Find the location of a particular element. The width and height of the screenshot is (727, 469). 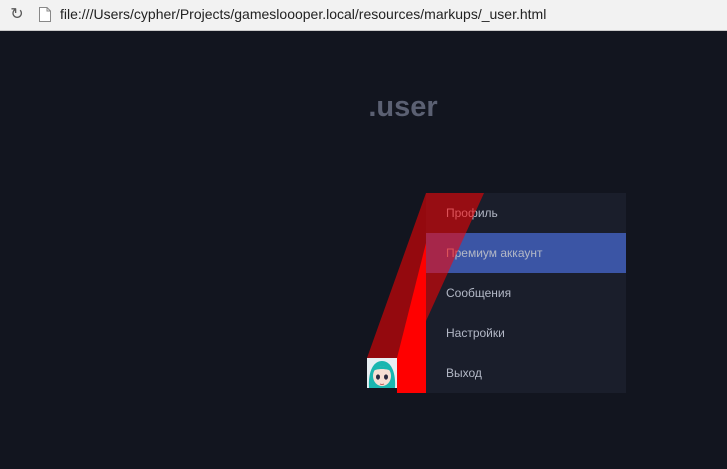

menu-item-logout: Выход is located at coordinates (526, 373).